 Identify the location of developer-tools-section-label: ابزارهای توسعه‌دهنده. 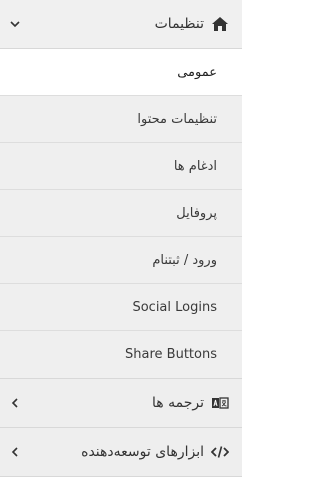
(142, 452).